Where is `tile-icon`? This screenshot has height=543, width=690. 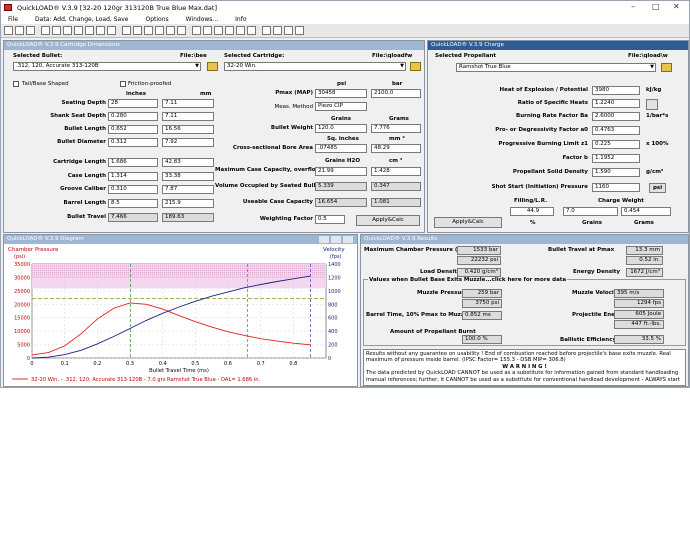 tile-icon is located at coordinates (196, 30).